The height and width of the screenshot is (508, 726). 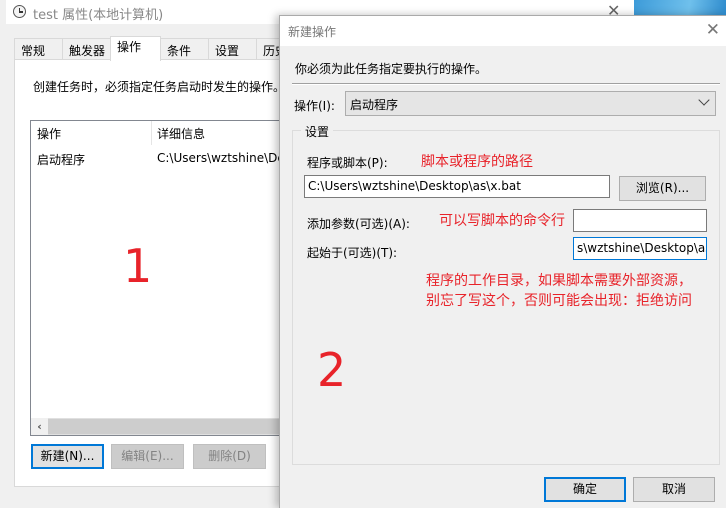 I want to click on ok-button: 确定, so click(x=585, y=489).